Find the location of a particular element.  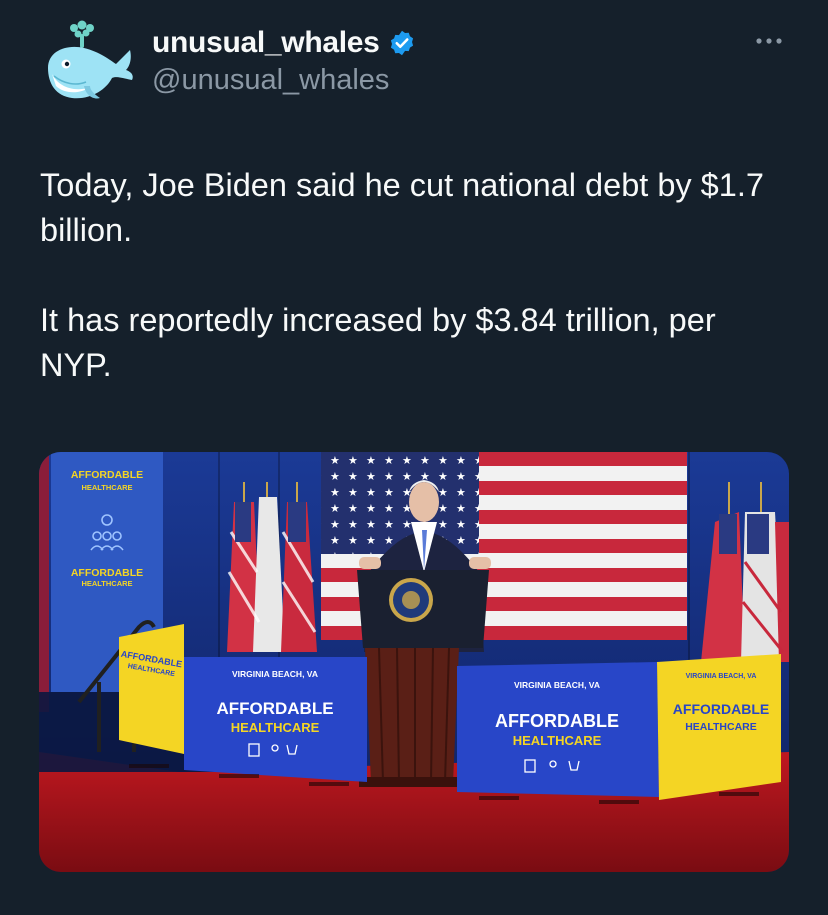

banner-line2: HEALTHCARE is located at coordinates (106, 487).